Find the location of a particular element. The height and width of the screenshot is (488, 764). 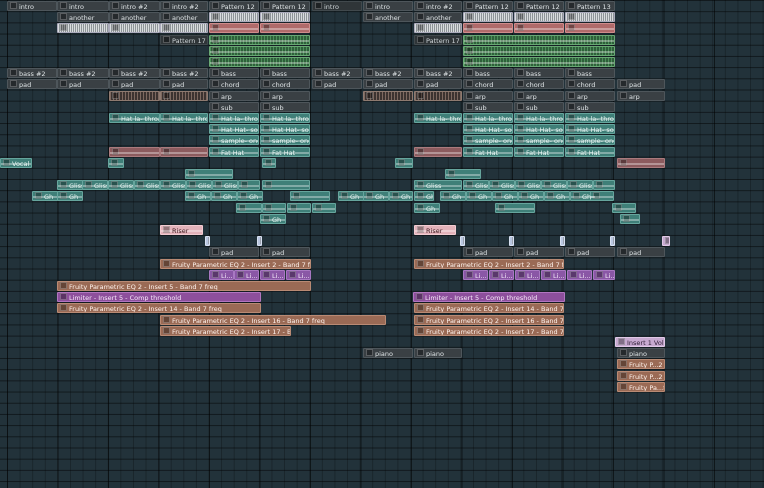

pattern-clip: intro #2 is located at coordinates (134, 6).